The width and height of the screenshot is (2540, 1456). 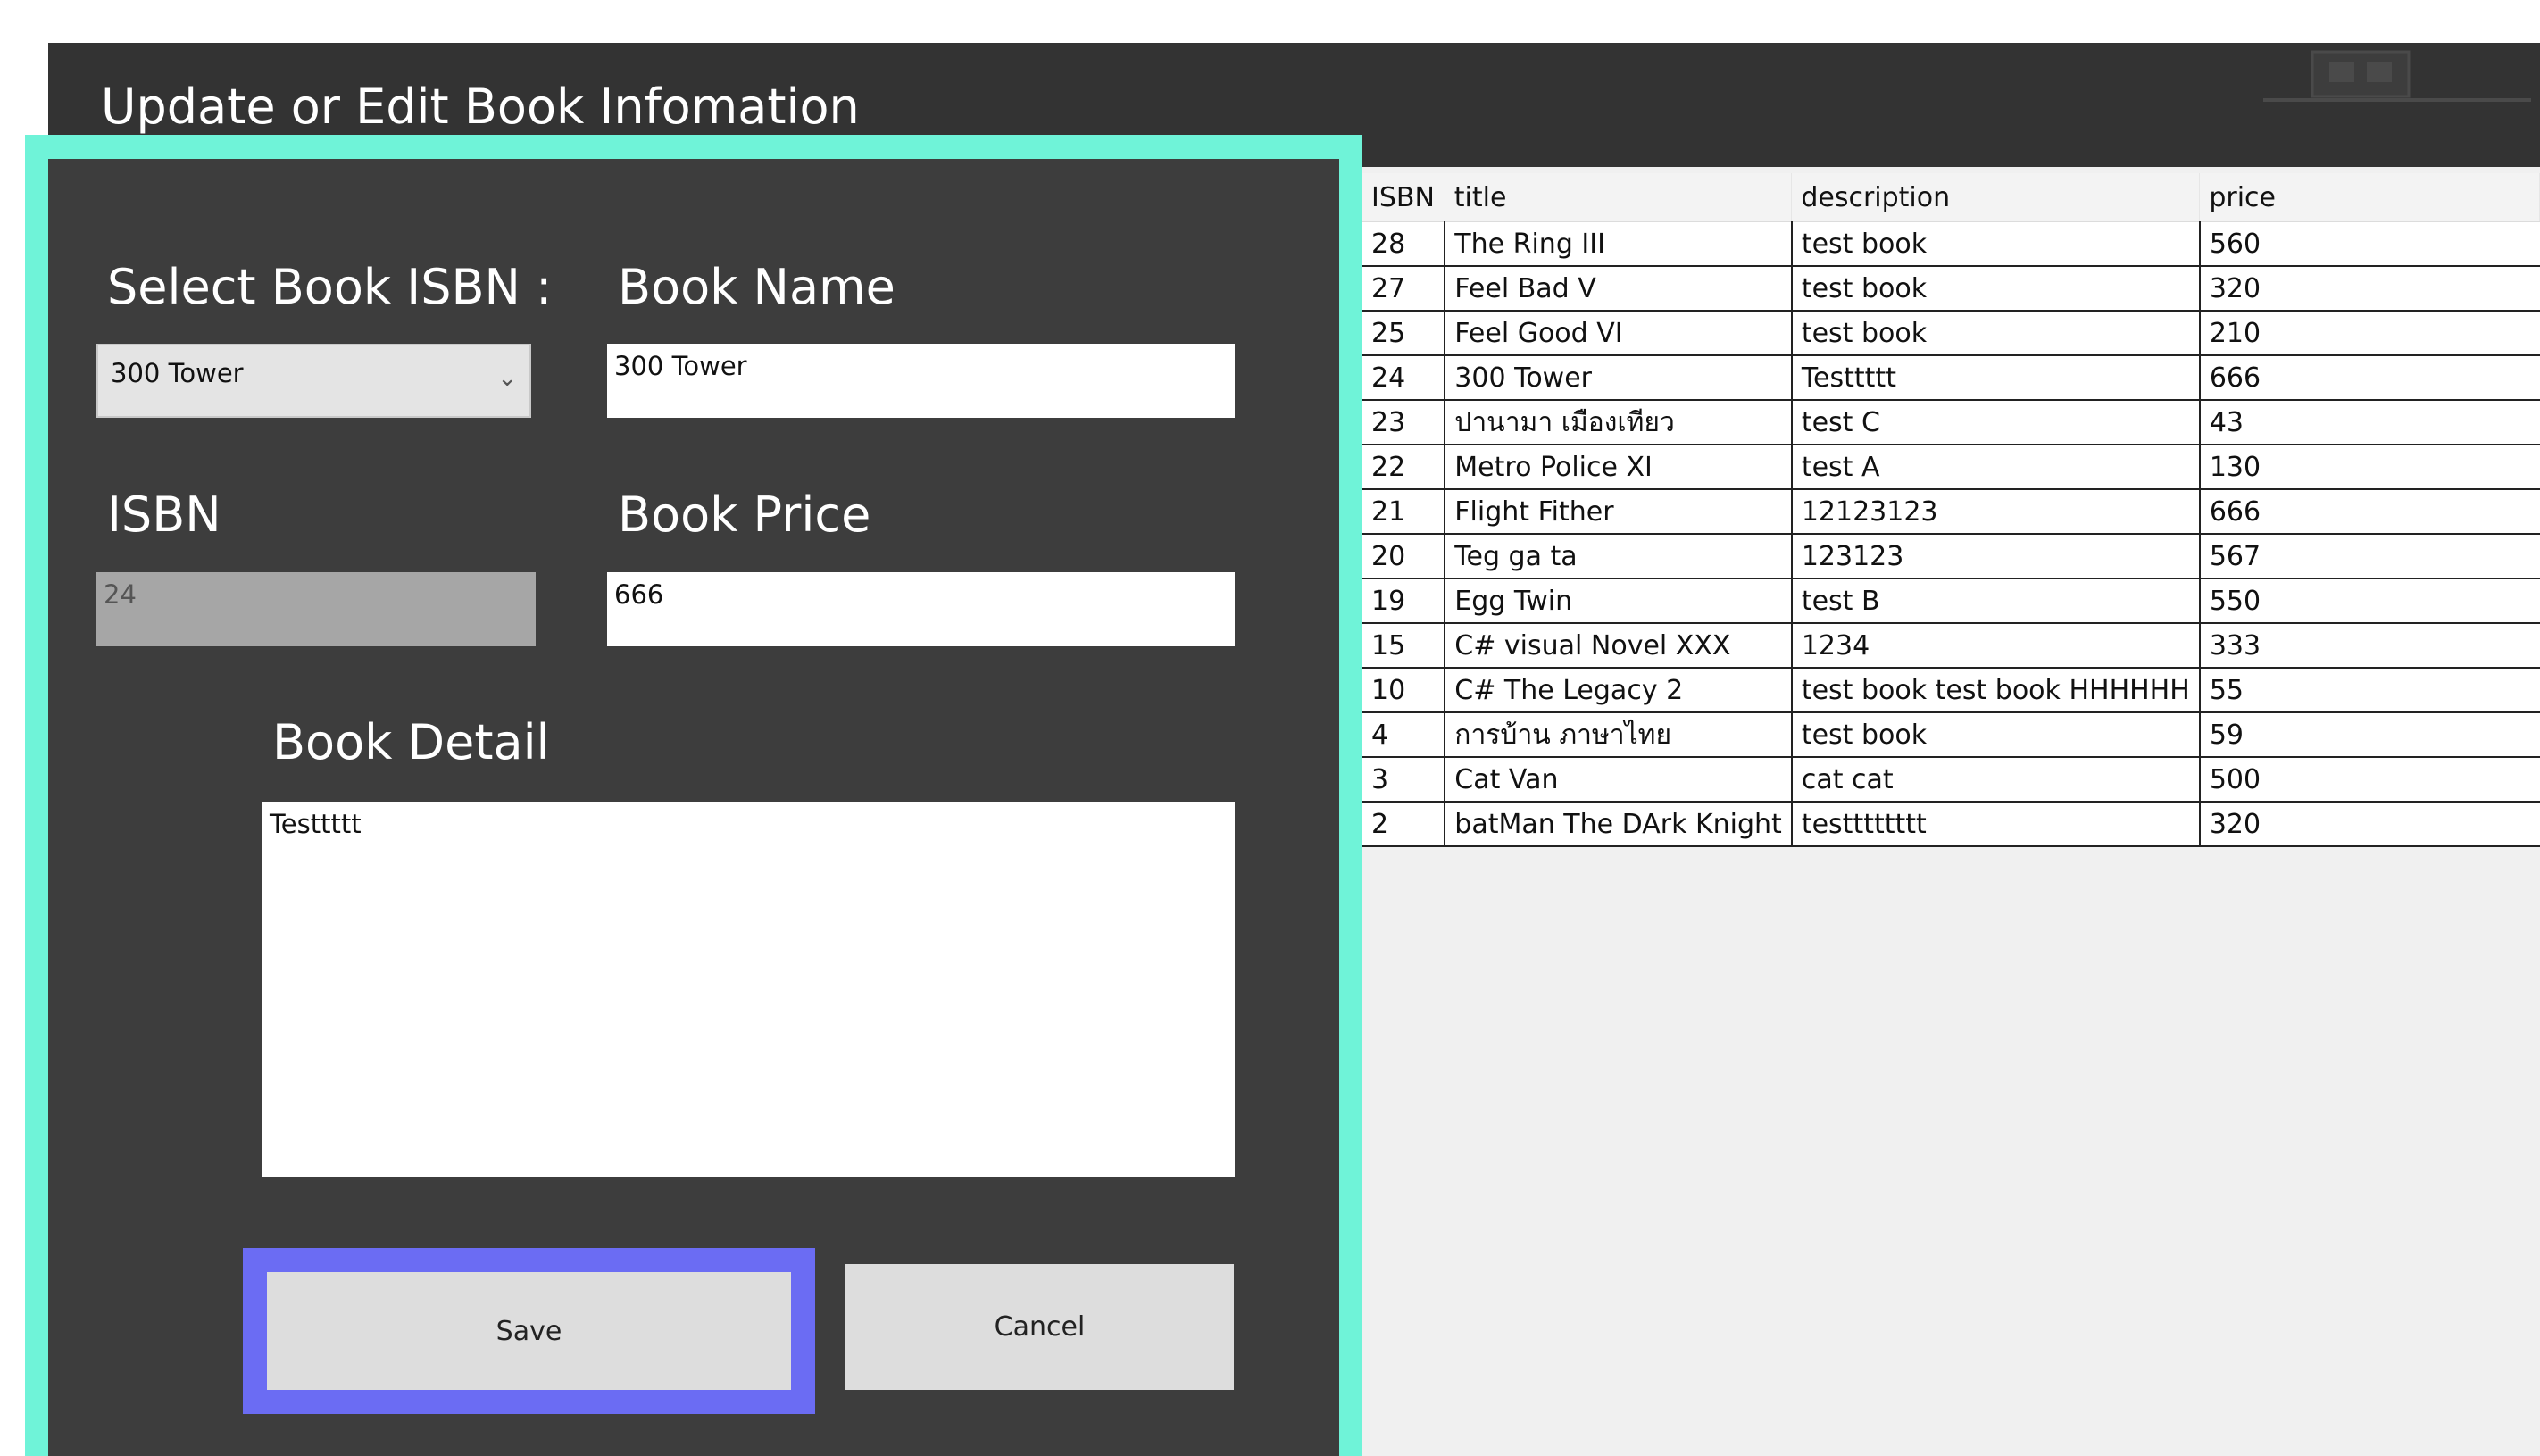 I want to click on cell-isbn: 10, so click(x=1404, y=690).